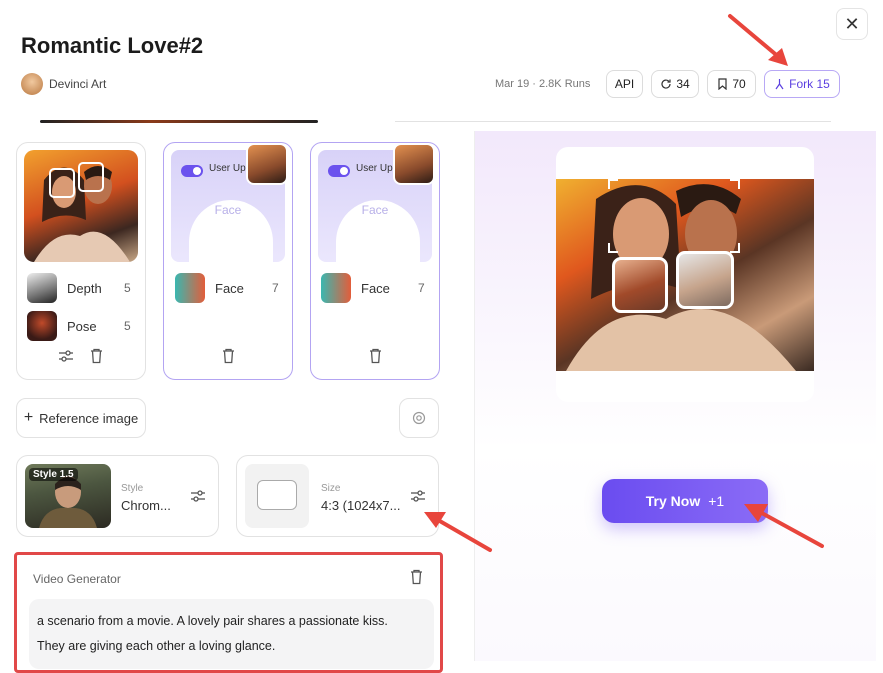 Image resolution: width=883 pixels, height=673 pixels. Describe the element at coordinates (127, 288) in the screenshot. I see `depth-value: 5` at that location.